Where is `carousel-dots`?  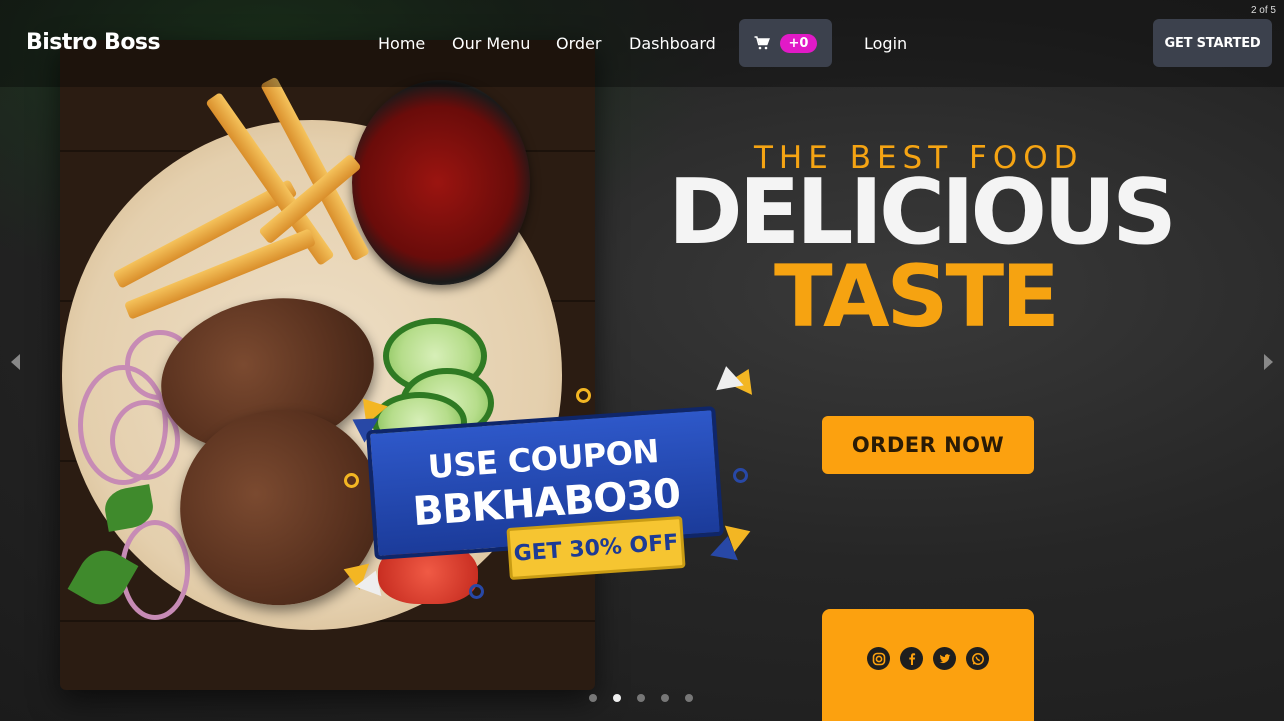
carousel-dots is located at coordinates (641, 698).